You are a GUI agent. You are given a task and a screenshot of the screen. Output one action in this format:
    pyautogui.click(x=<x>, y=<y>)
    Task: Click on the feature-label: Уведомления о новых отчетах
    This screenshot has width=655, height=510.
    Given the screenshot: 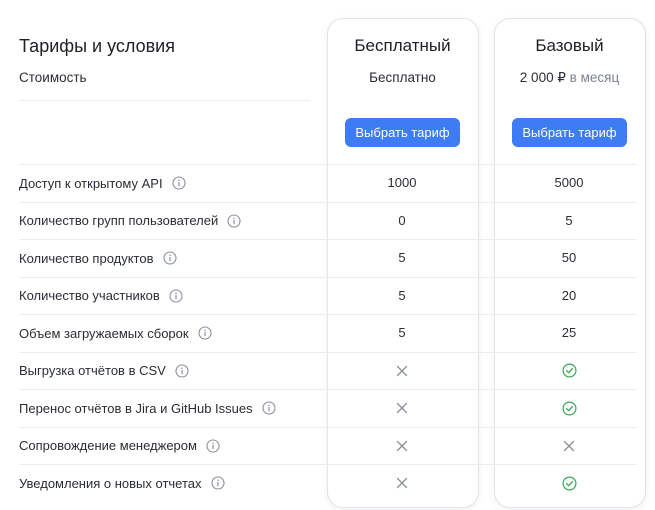 What is the action you would take?
    pyautogui.click(x=122, y=483)
    